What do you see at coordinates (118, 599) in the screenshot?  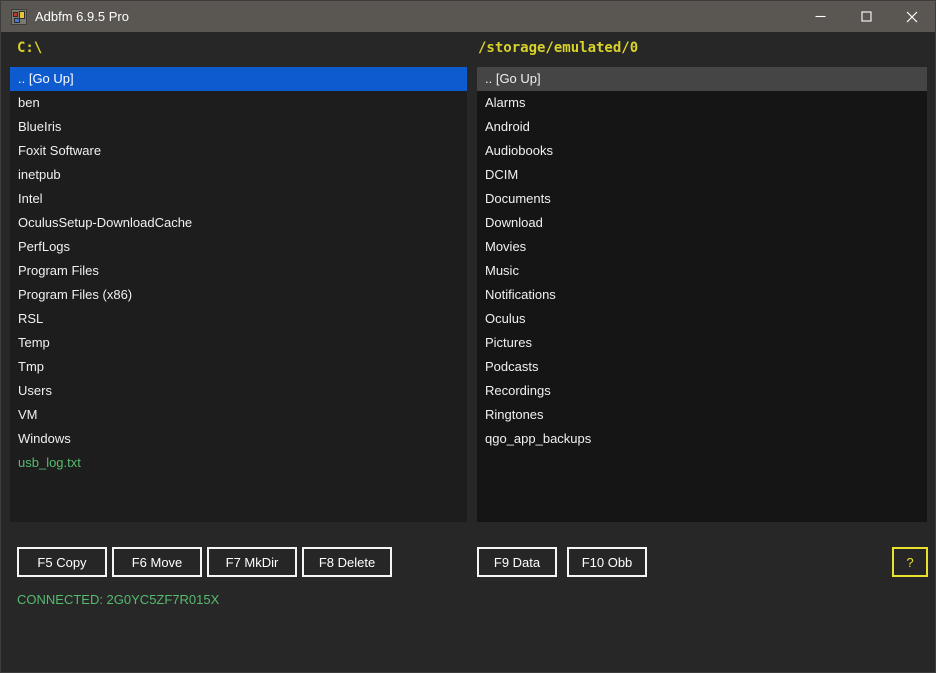 I see `connection-status: CONNECTED: 2G0YC5ZF7R015X` at bounding box center [118, 599].